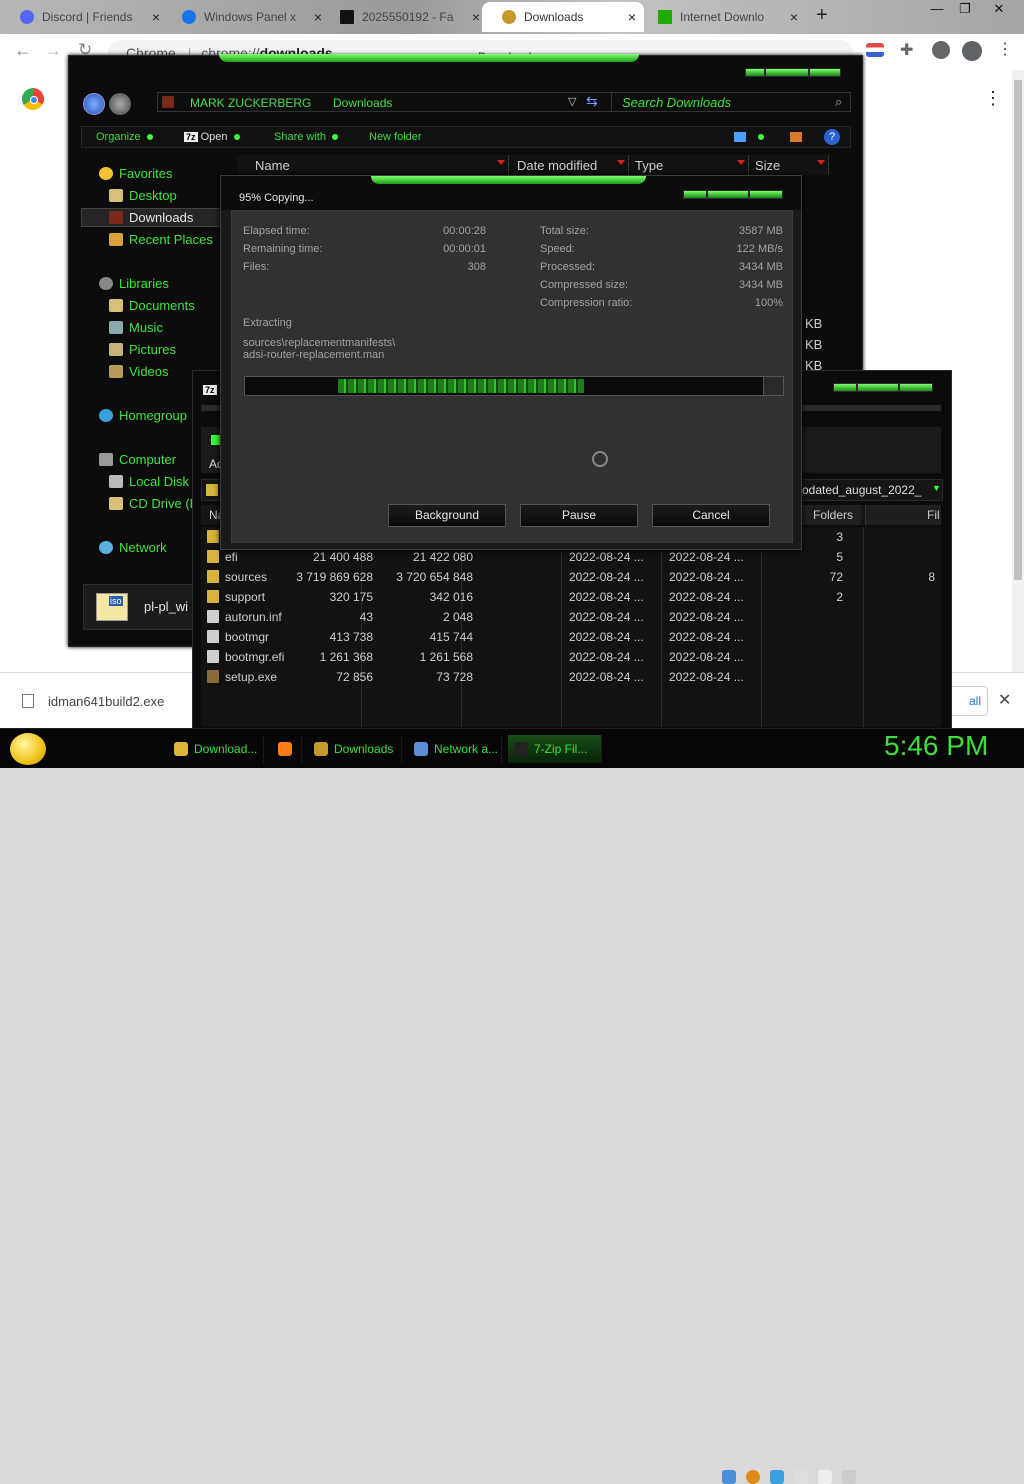  I want to click on pause-button: Pause, so click(579, 515).